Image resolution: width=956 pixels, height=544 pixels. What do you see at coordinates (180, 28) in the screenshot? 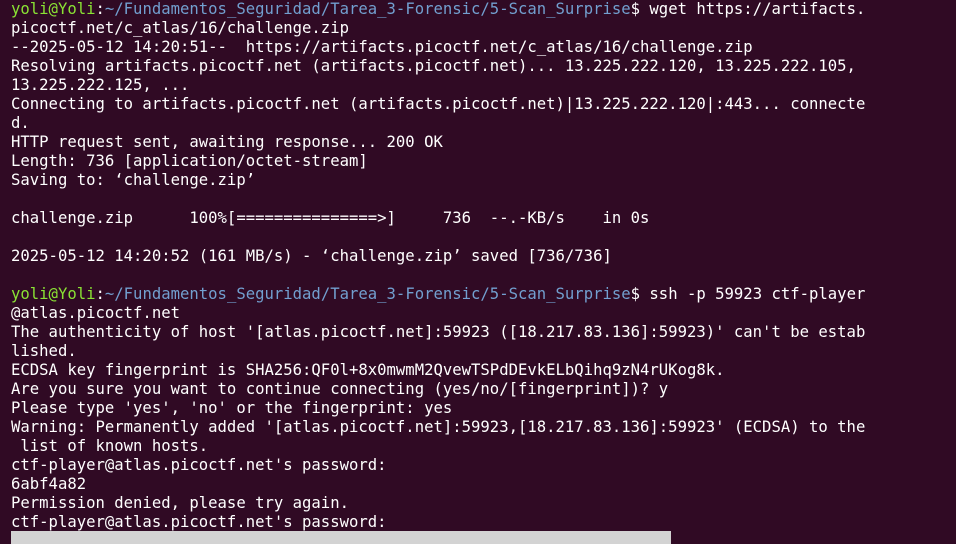
I see `output-line: picoctf.net/c_atlas/16/challenge.zip` at bounding box center [180, 28].